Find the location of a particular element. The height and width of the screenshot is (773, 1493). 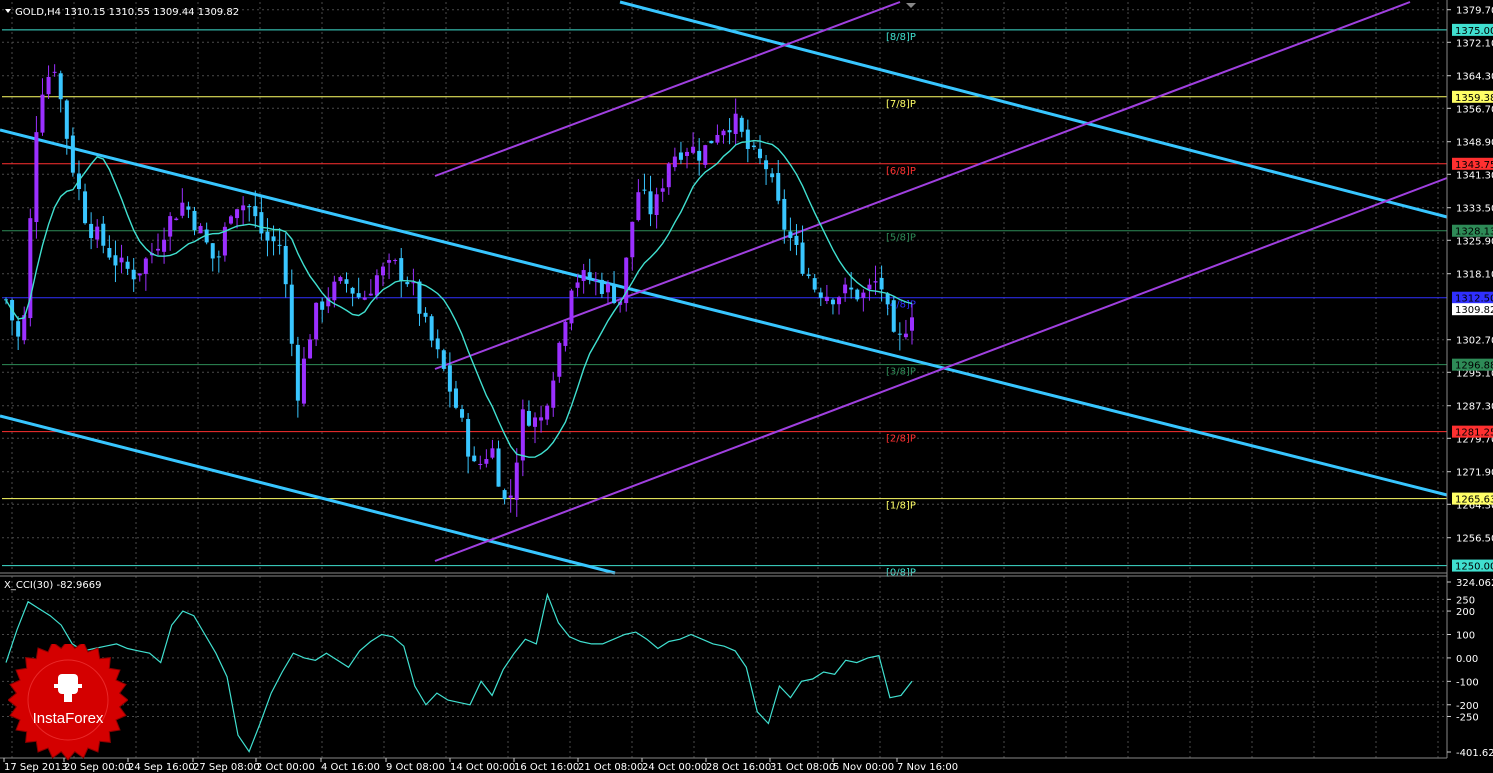

price-tick-label: 1271.90 is located at coordinates (1474, 473).